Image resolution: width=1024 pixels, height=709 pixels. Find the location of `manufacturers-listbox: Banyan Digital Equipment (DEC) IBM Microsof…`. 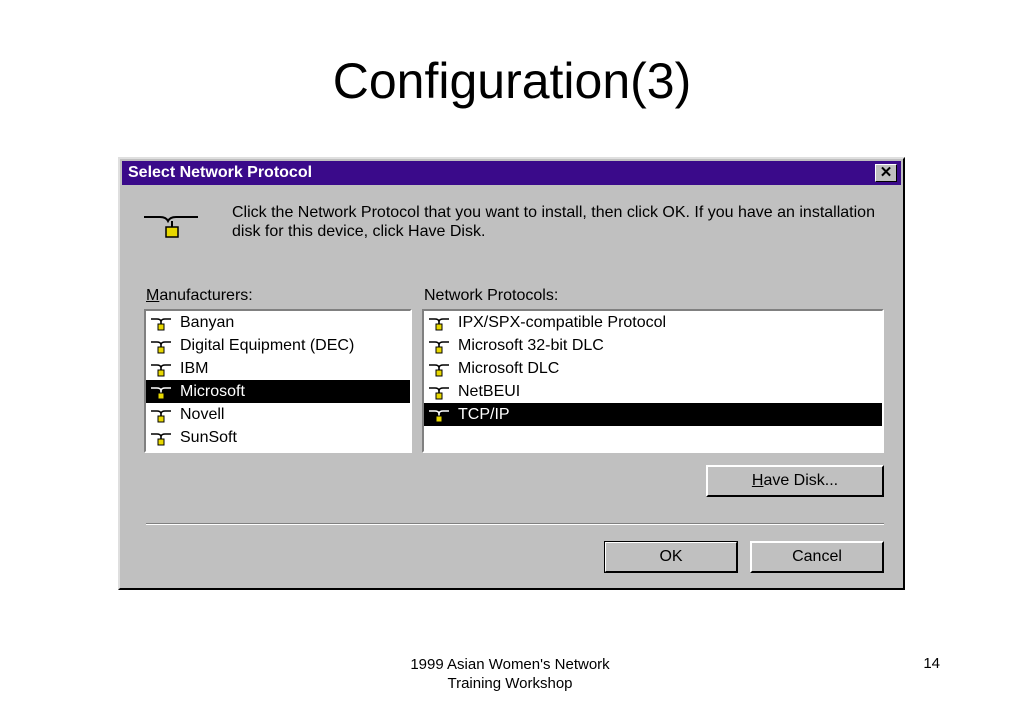

manufacturers-listbox: Banyan Digital Equipment (DEC) IBM Microsof… is located at coordinates (278, 381).